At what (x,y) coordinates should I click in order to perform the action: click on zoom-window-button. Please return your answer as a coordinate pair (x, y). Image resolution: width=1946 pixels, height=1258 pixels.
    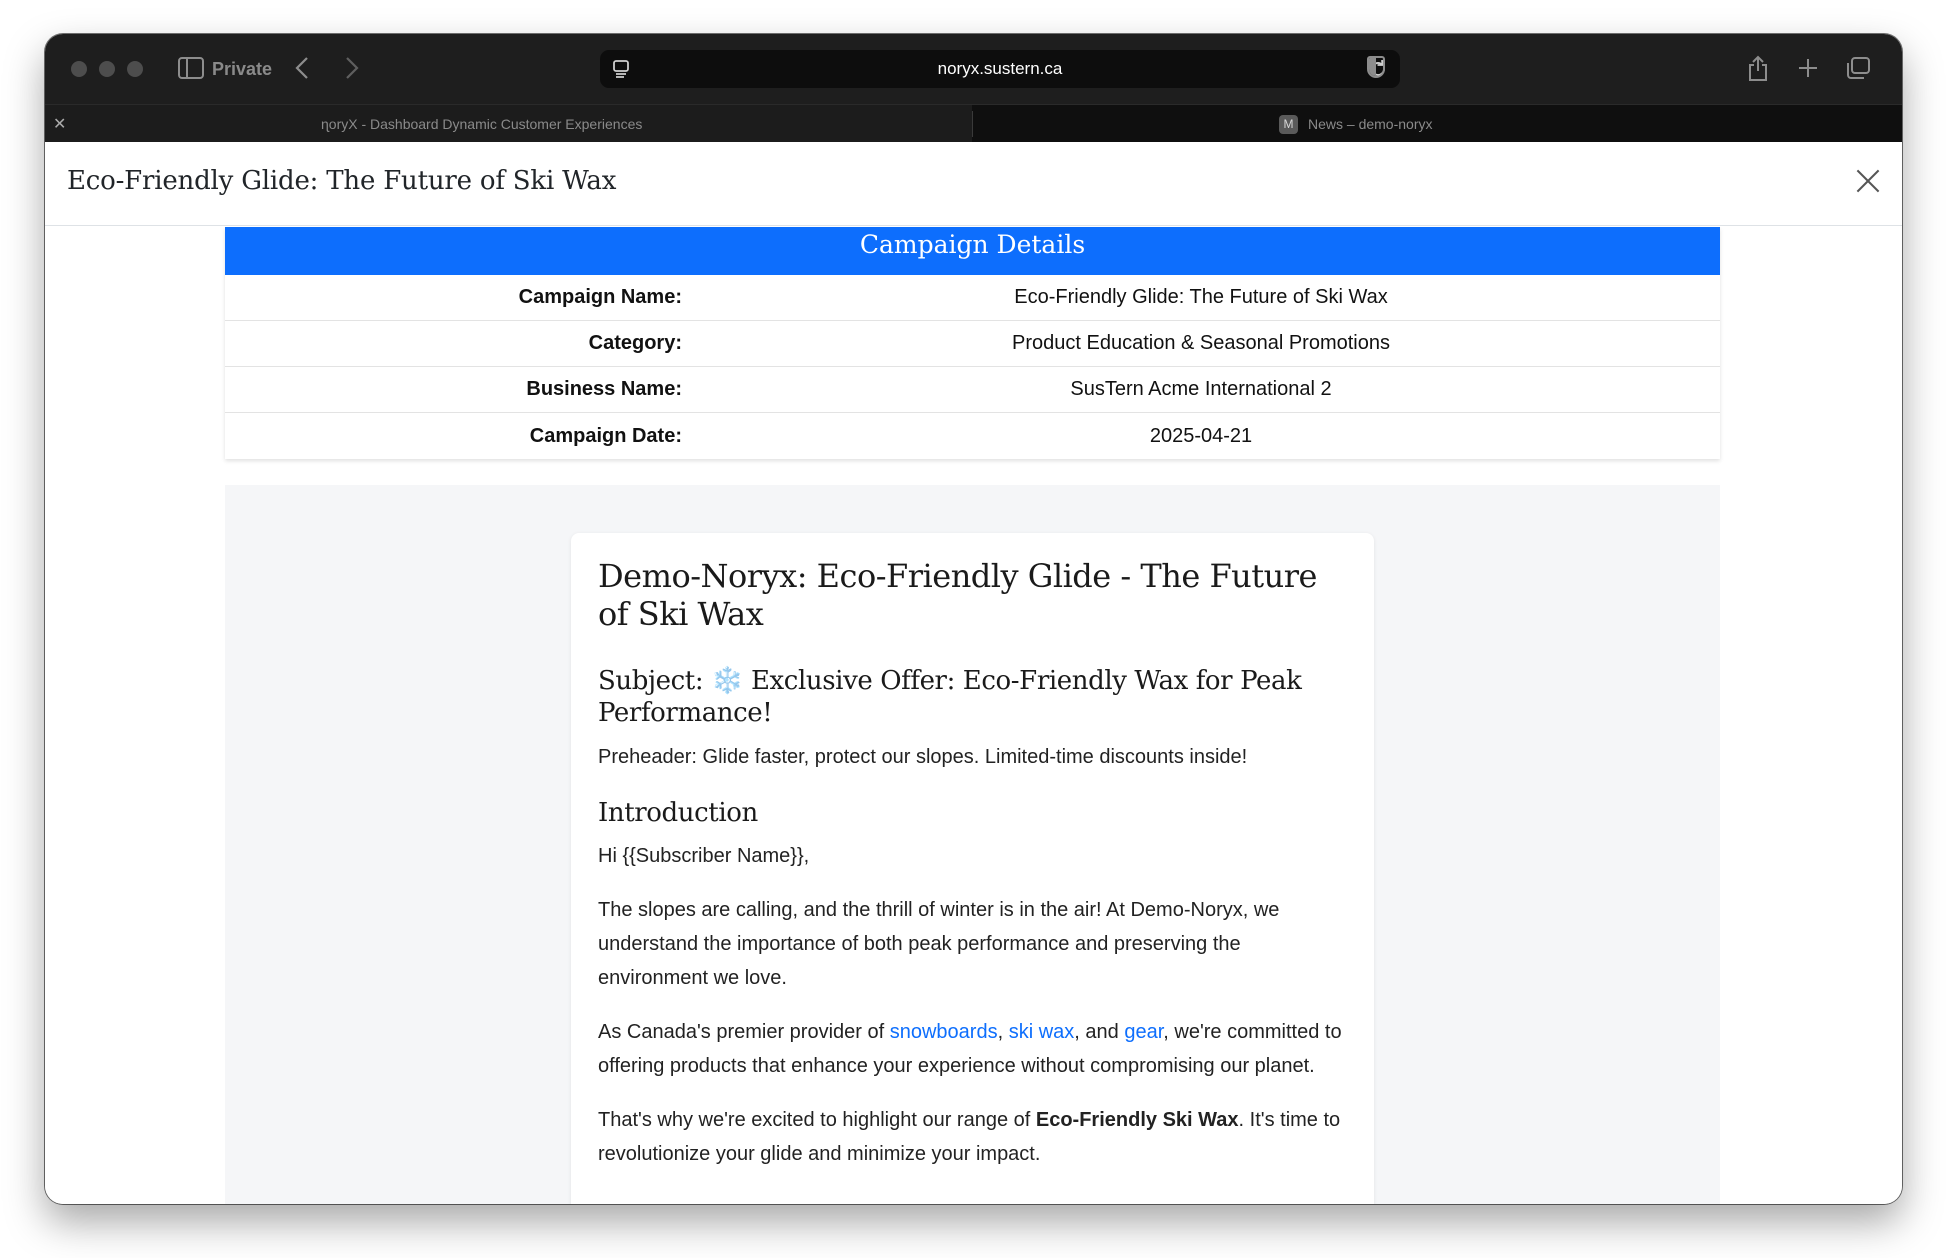
    Looking at the image, I should click on (135, 69).